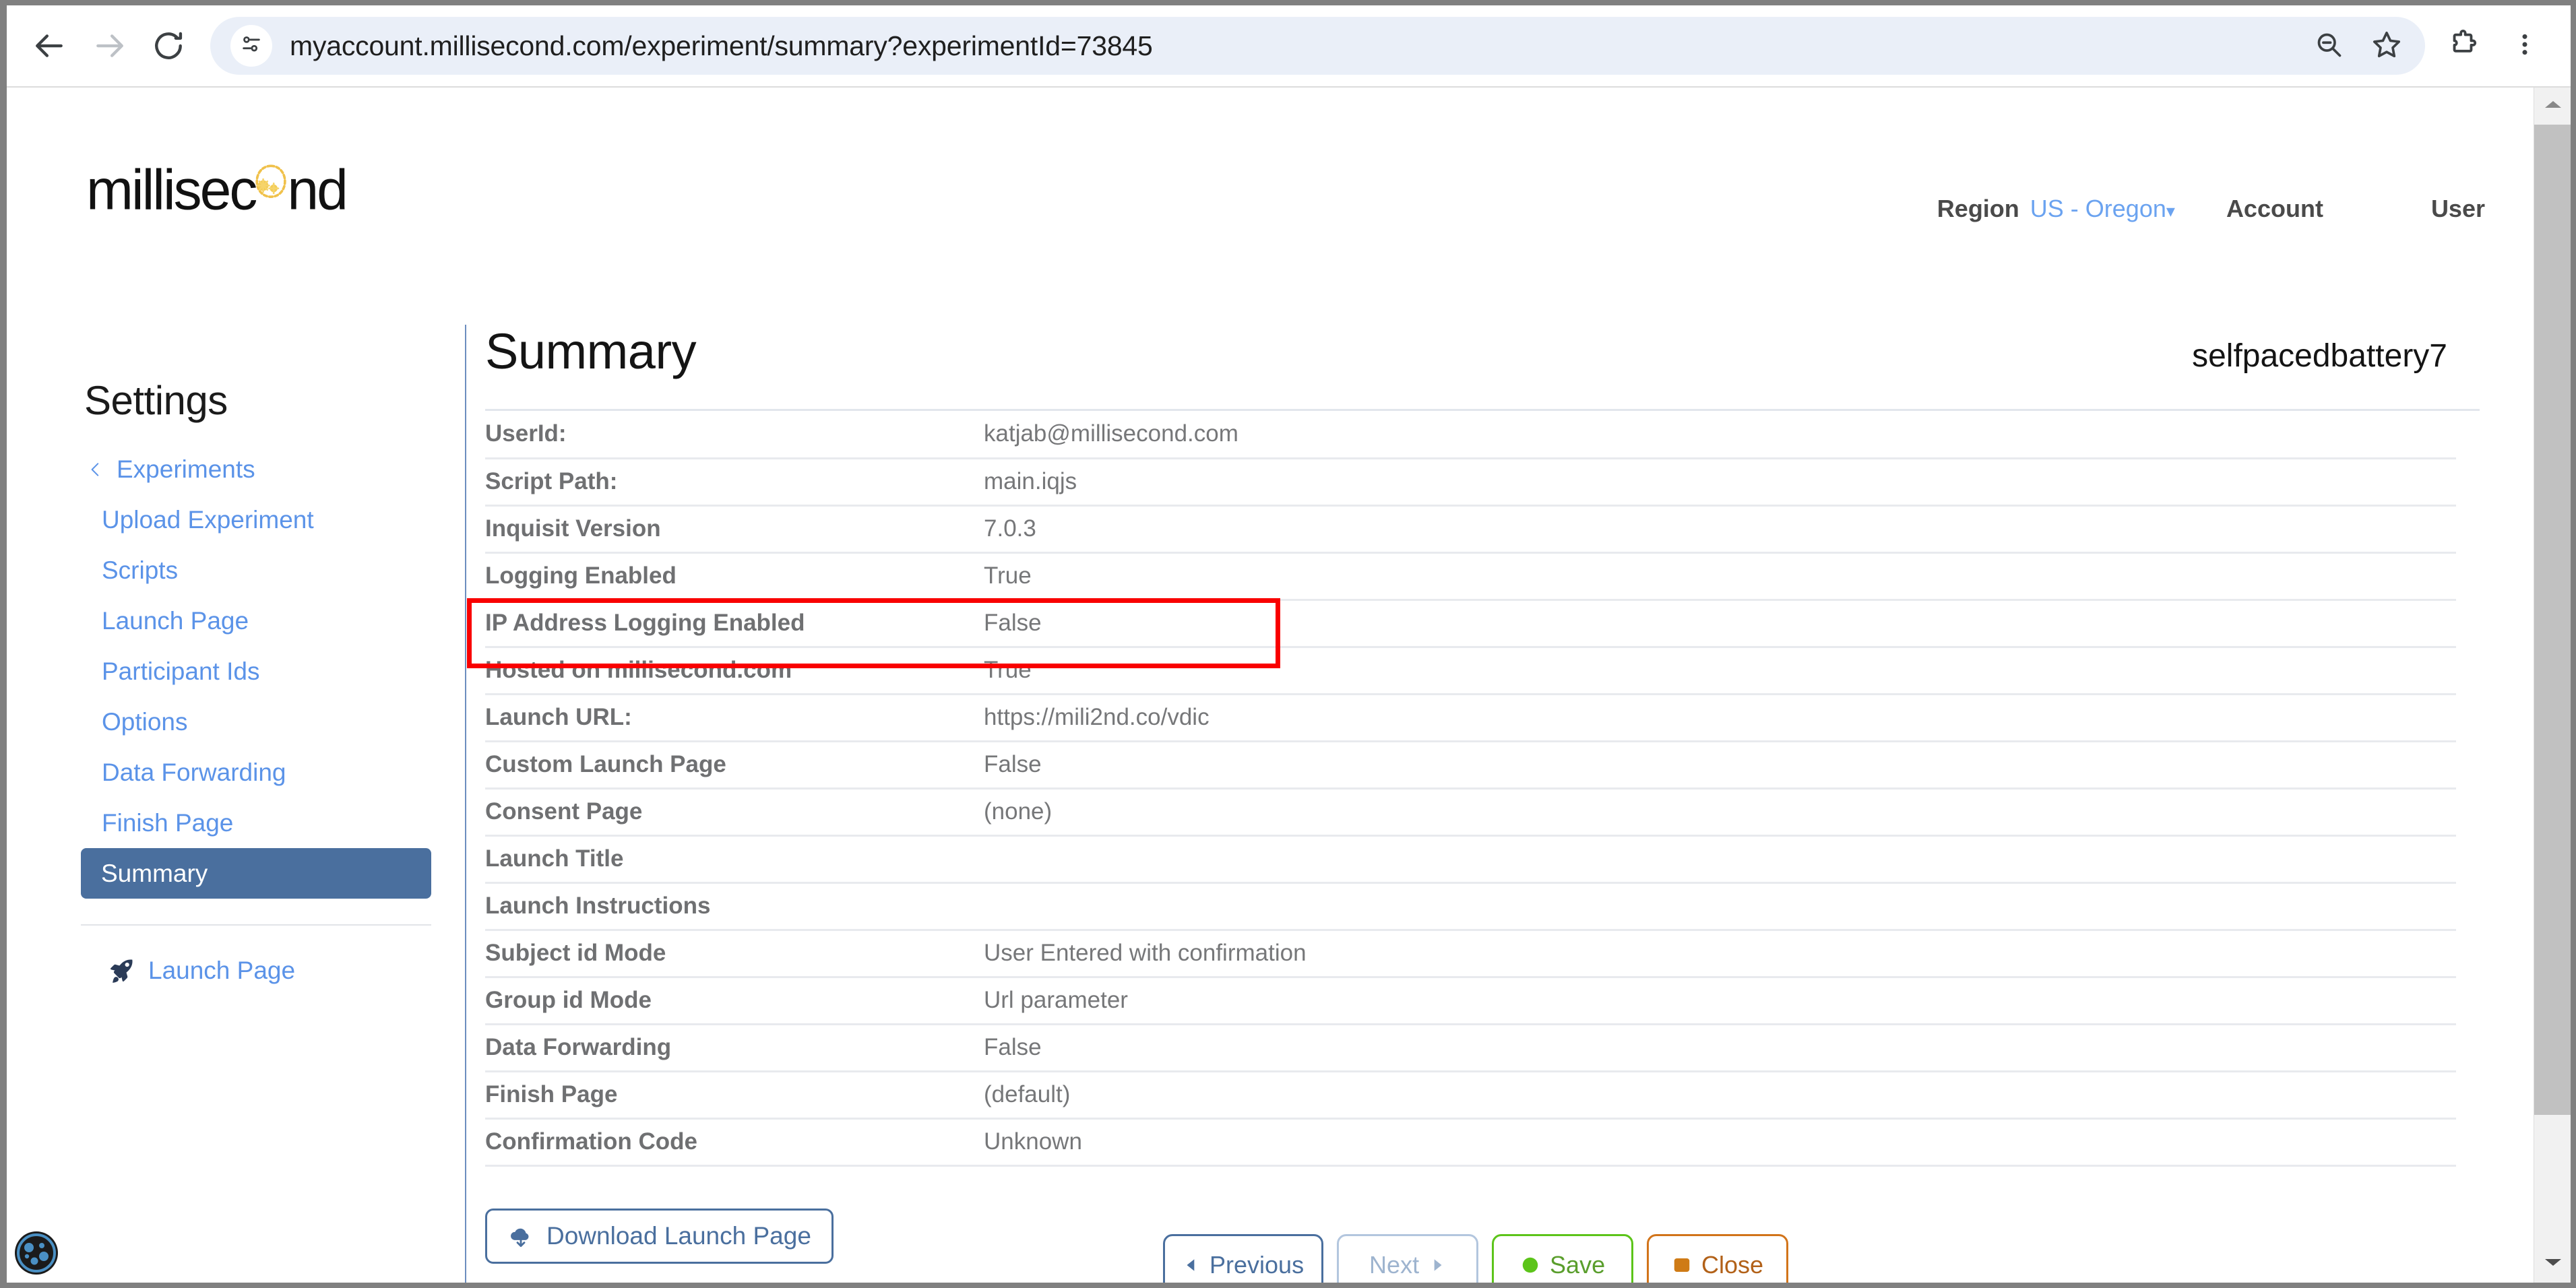  I want to click on millisecond-logo: millisecond, so click(217, 191).